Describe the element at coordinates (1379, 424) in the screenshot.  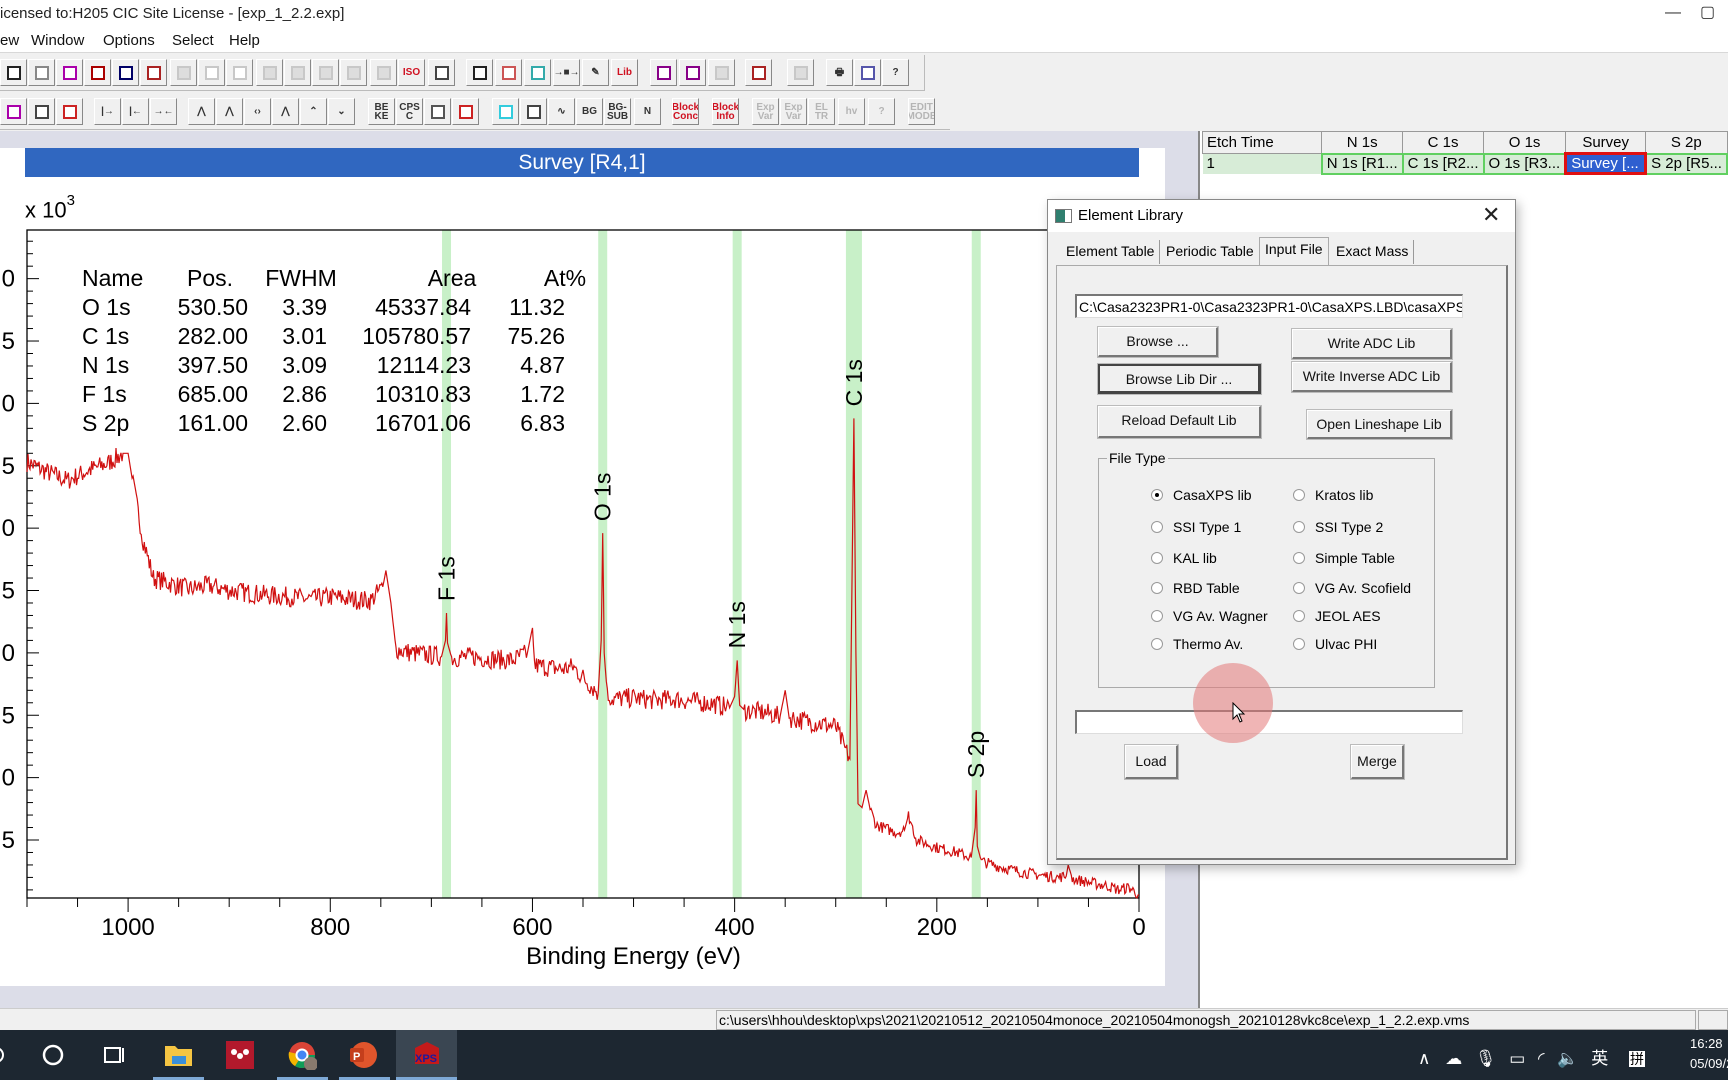
I see `open-lineshape-lib-button: Open Lineshape Lib` at that location.